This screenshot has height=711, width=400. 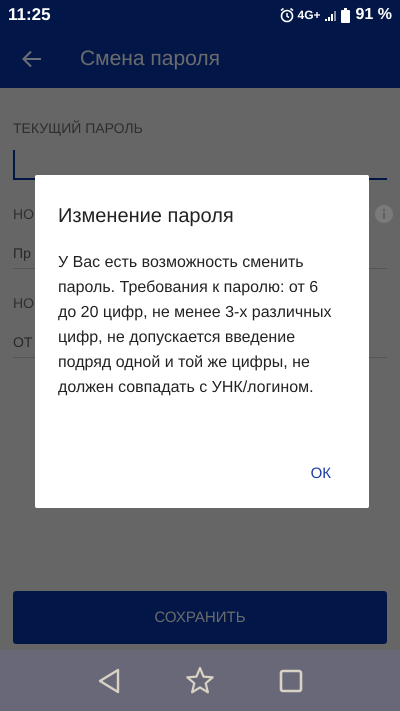 I want to click on alarm-clock-icon, so click(x=286, y=15).